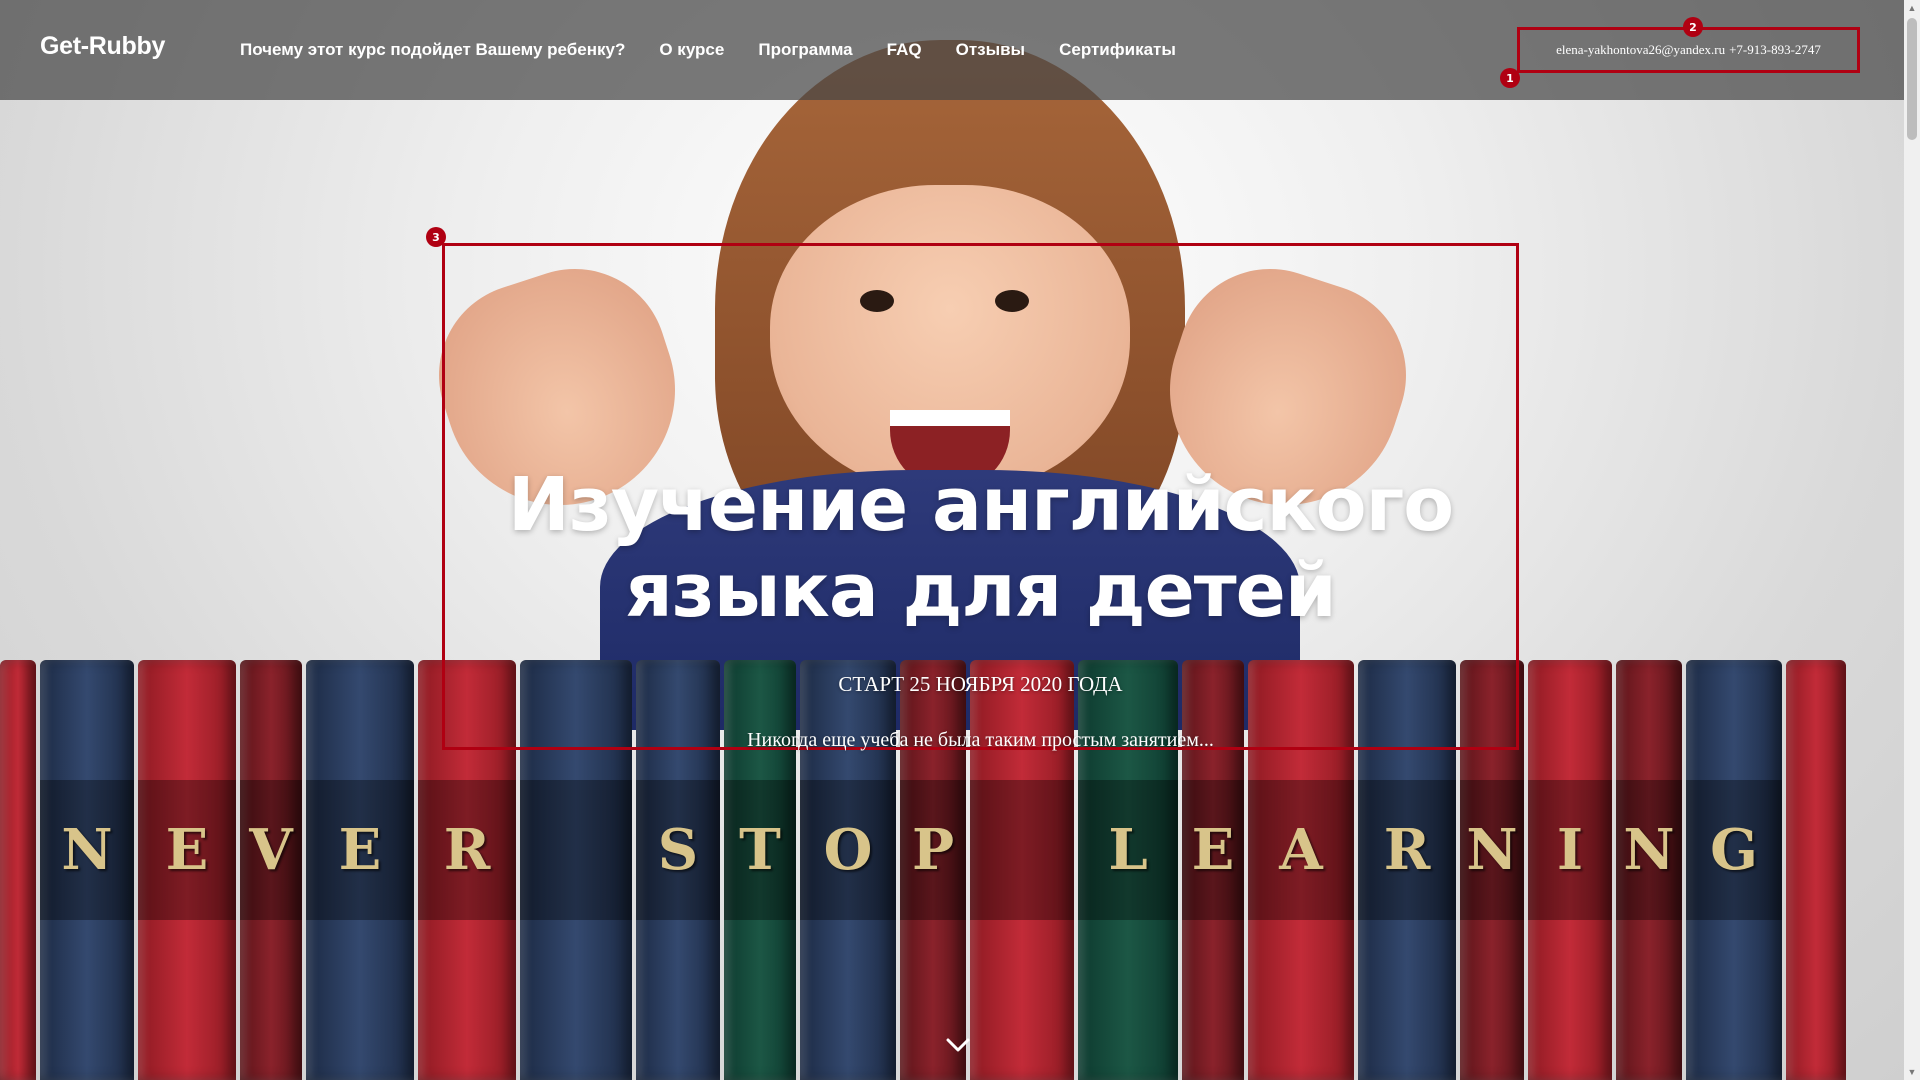 This screenshot has width=1920, height=1080. Describe the element at coordinates (1510, 78) in the screenshot. I see `annotation-marker: 1` at that location.